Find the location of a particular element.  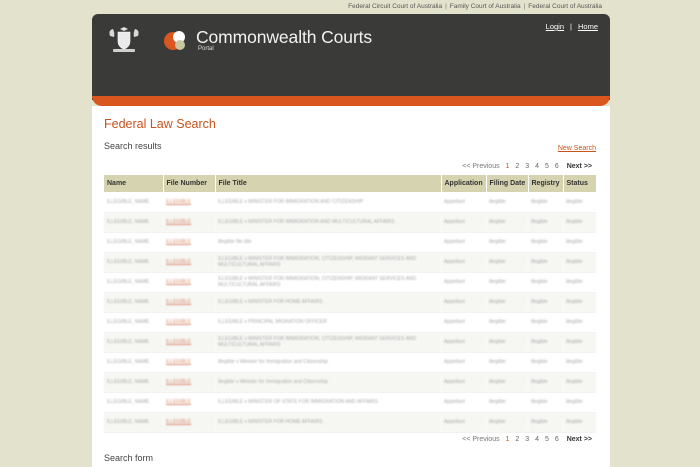

courts-logo-icon is located at coordinates (174, 40).